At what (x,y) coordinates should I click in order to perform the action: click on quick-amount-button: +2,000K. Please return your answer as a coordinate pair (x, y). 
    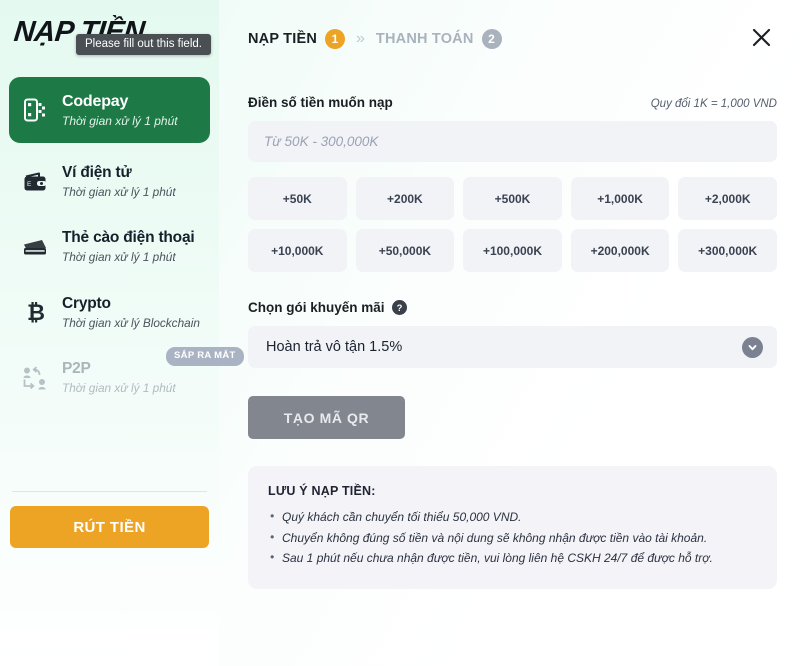
    Looking at the image, I should click on (727, 198).